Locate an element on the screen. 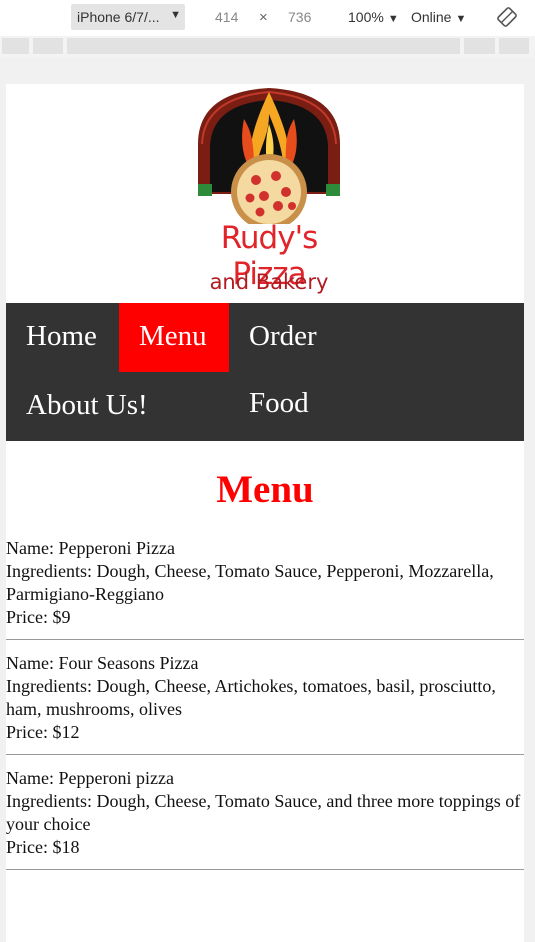 This screenshot has height=942, width=535. devtools-device-toolbar: iPhone 6/7/... ▼ 414 × 736 100% ▼ Online ▼ is located at coordinates (267, 18).